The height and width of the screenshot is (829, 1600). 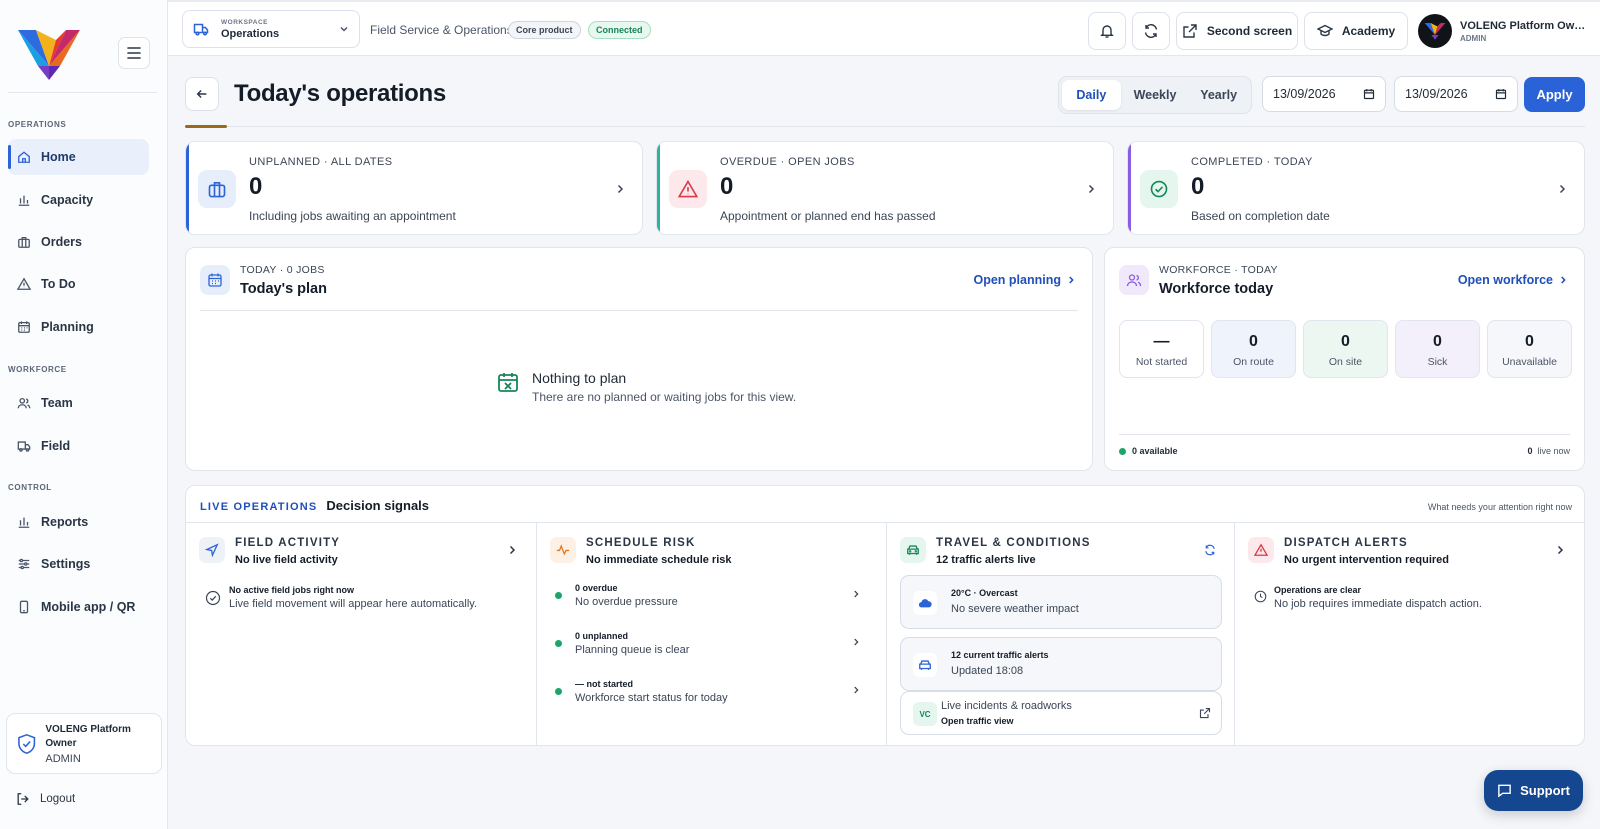 I want to click on kpi-subtext: Including jobs awaiting an appointment, so click(x=352, y=216).